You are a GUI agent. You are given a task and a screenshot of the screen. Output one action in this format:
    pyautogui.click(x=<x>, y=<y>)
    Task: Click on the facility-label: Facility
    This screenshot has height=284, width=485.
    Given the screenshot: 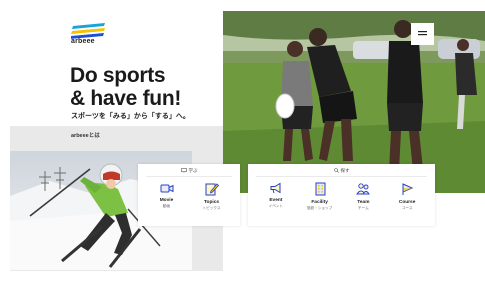 What is the action you would take?
    pyautogui.click(x=319, y=202)
    